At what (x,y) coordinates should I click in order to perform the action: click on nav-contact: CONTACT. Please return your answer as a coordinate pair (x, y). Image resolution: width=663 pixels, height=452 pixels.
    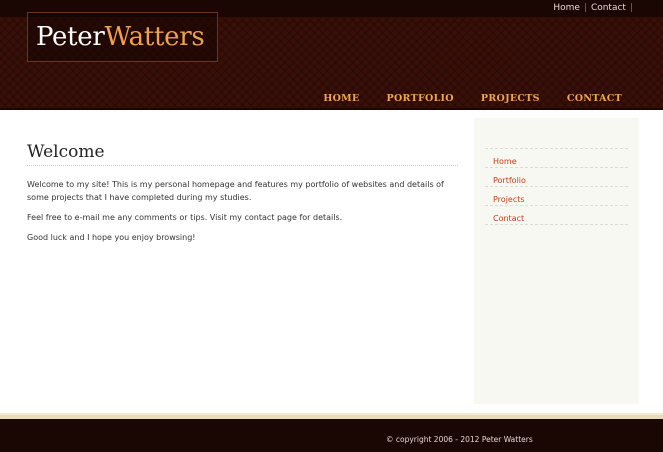
    Looking at the image, I should click on (594, 98).